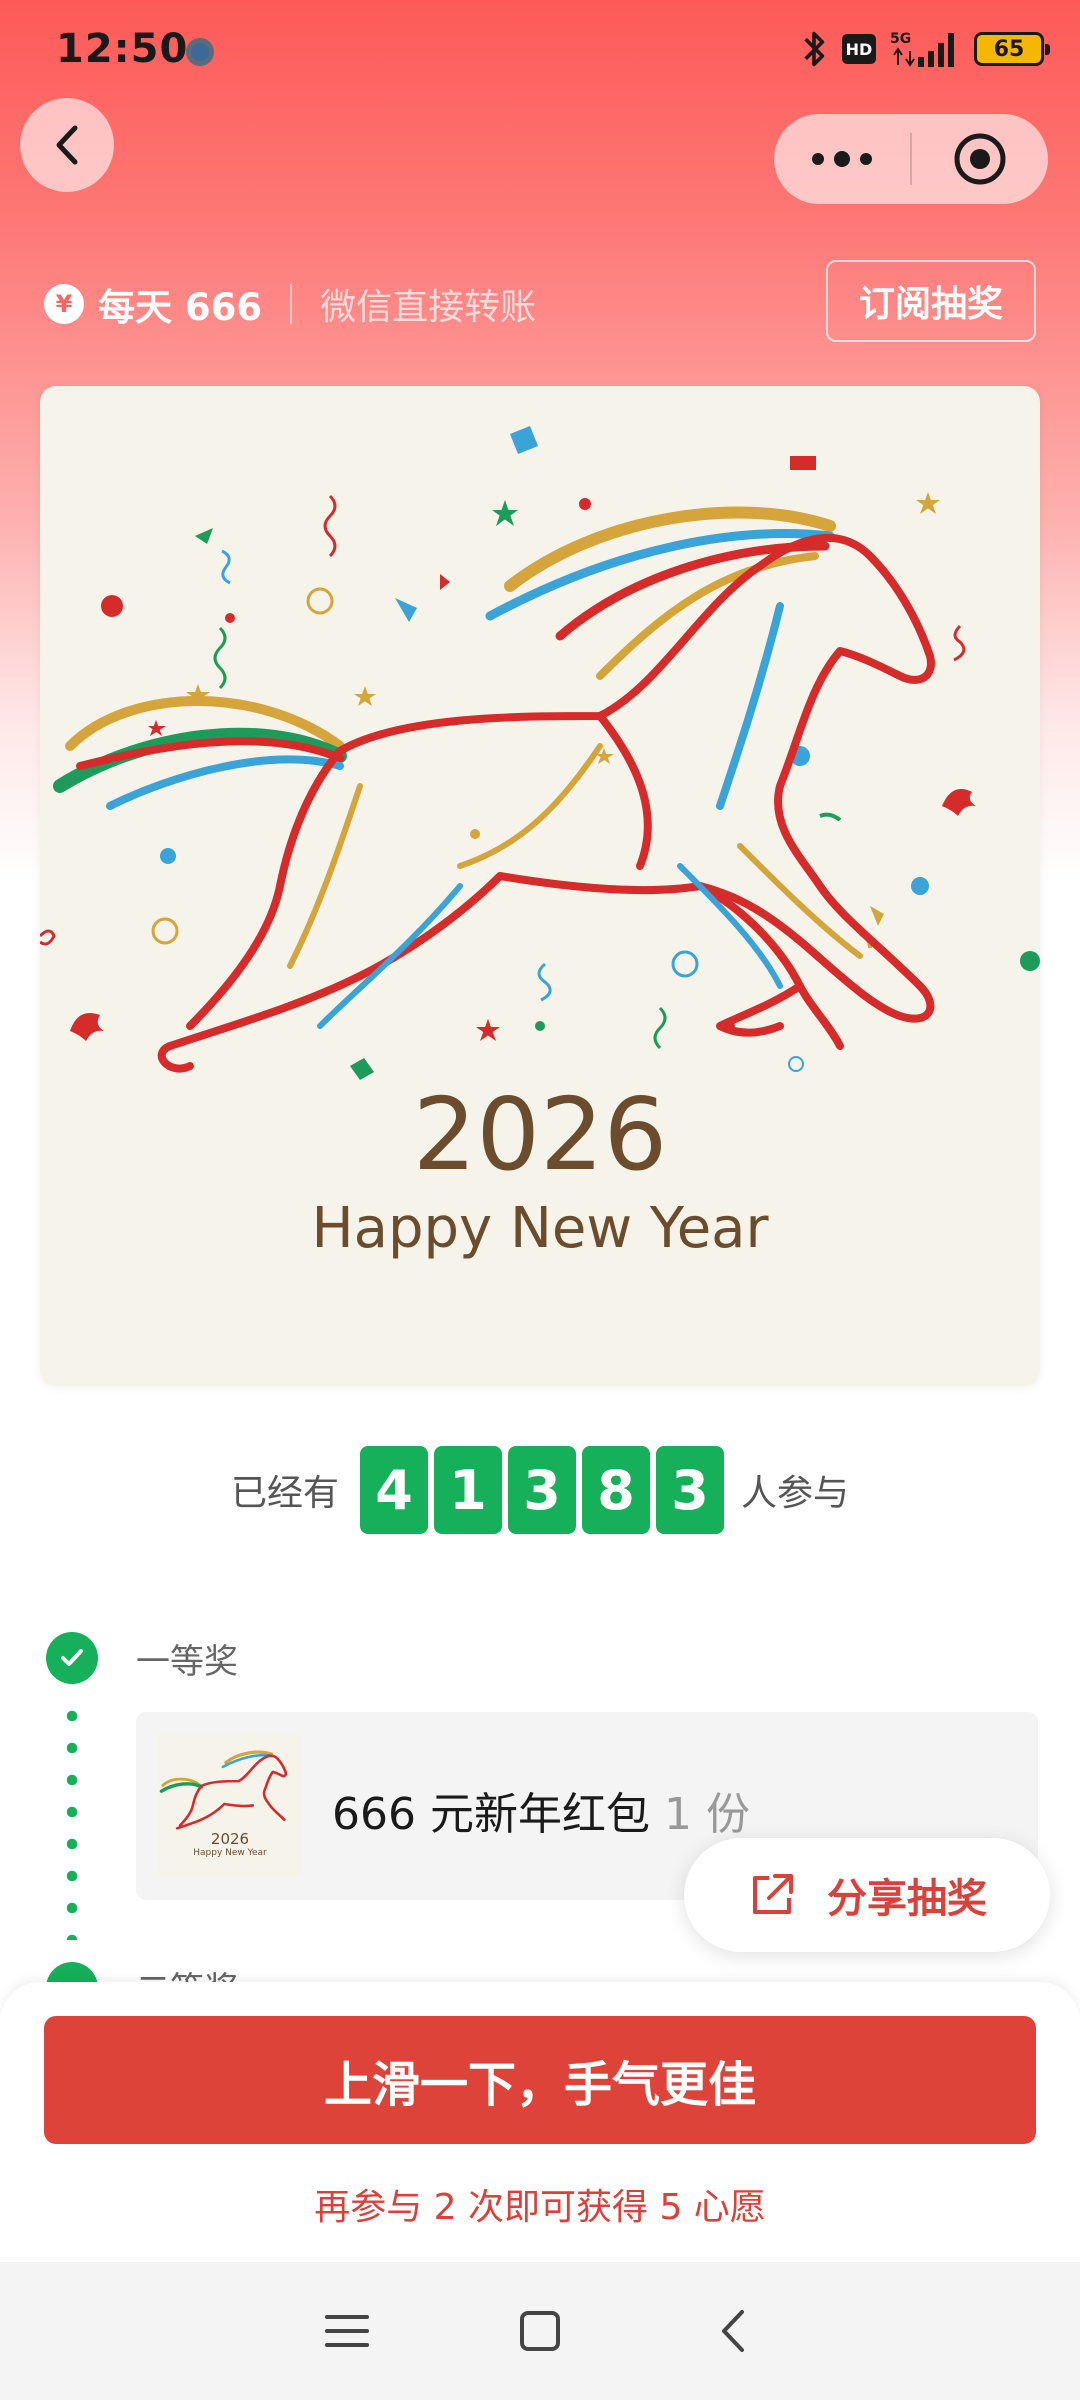 This screenshot has width=1080, height=2400. Describe the element at coordinates (540, 2207) in the screenshot. I see `wish-hint: 再参与 2 次即可获得 5 心愿` at that location.